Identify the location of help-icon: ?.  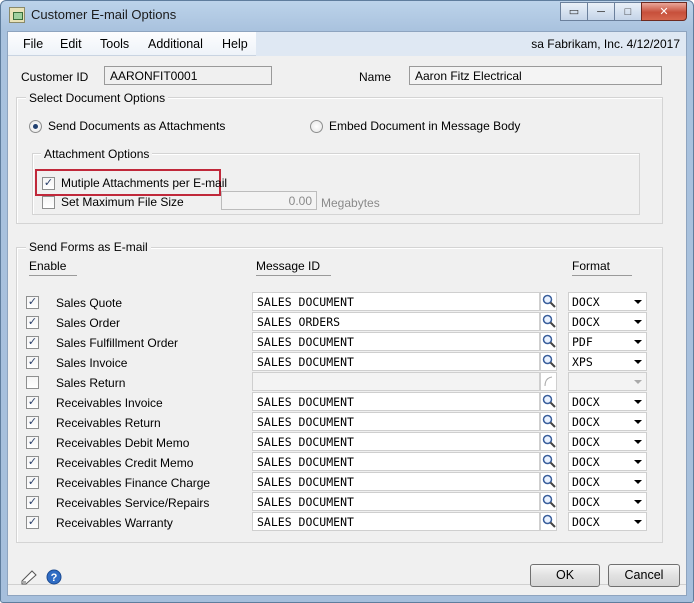
(54, 578).